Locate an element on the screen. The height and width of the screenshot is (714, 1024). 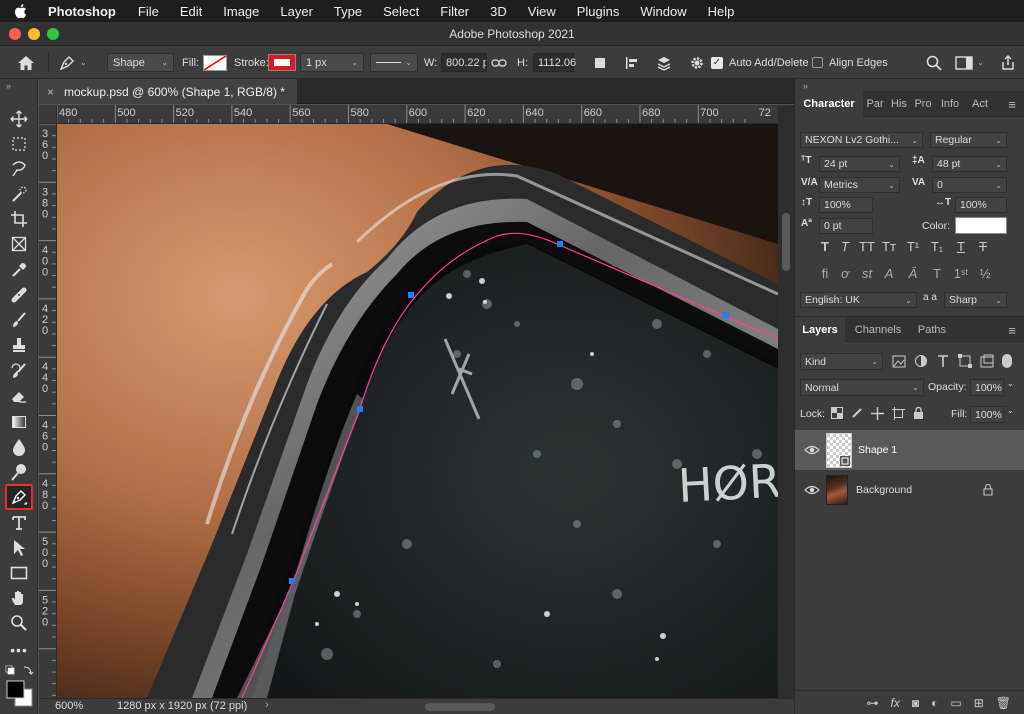
chevron-right-icon: › is located at coordinates (267, 705).